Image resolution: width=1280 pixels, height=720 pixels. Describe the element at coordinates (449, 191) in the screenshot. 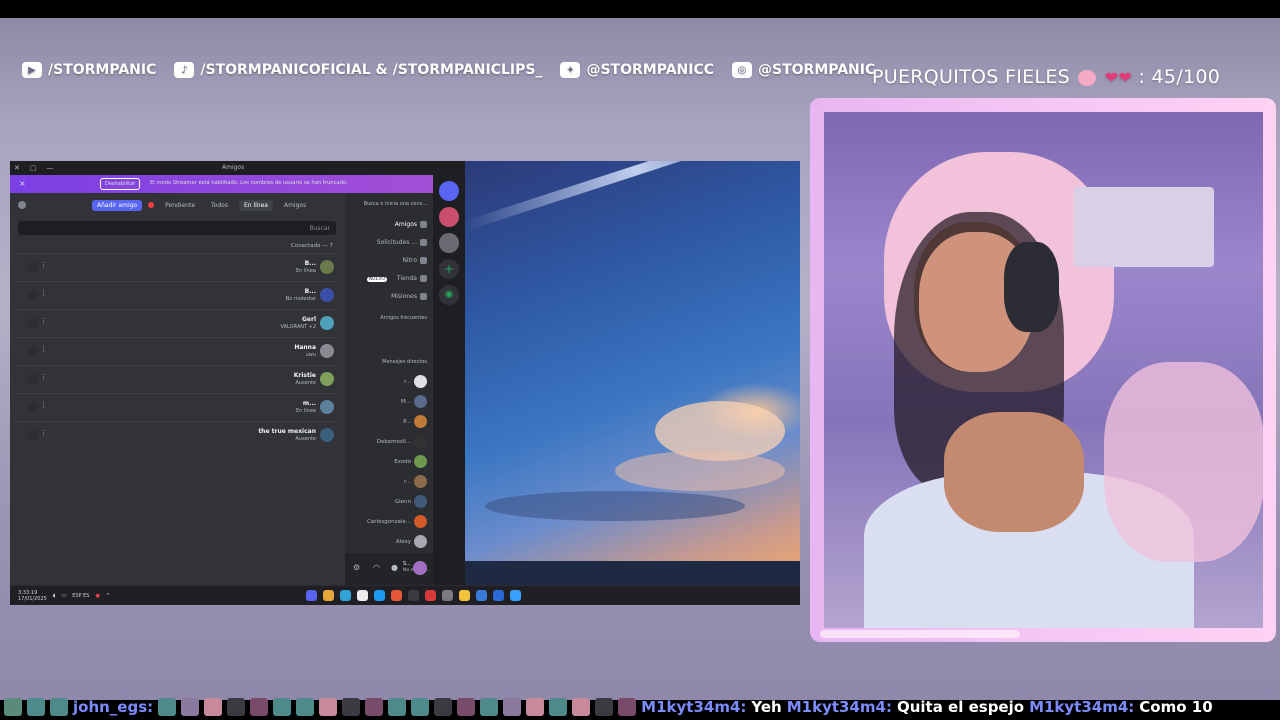

I see `discord-home-icon` at that location.